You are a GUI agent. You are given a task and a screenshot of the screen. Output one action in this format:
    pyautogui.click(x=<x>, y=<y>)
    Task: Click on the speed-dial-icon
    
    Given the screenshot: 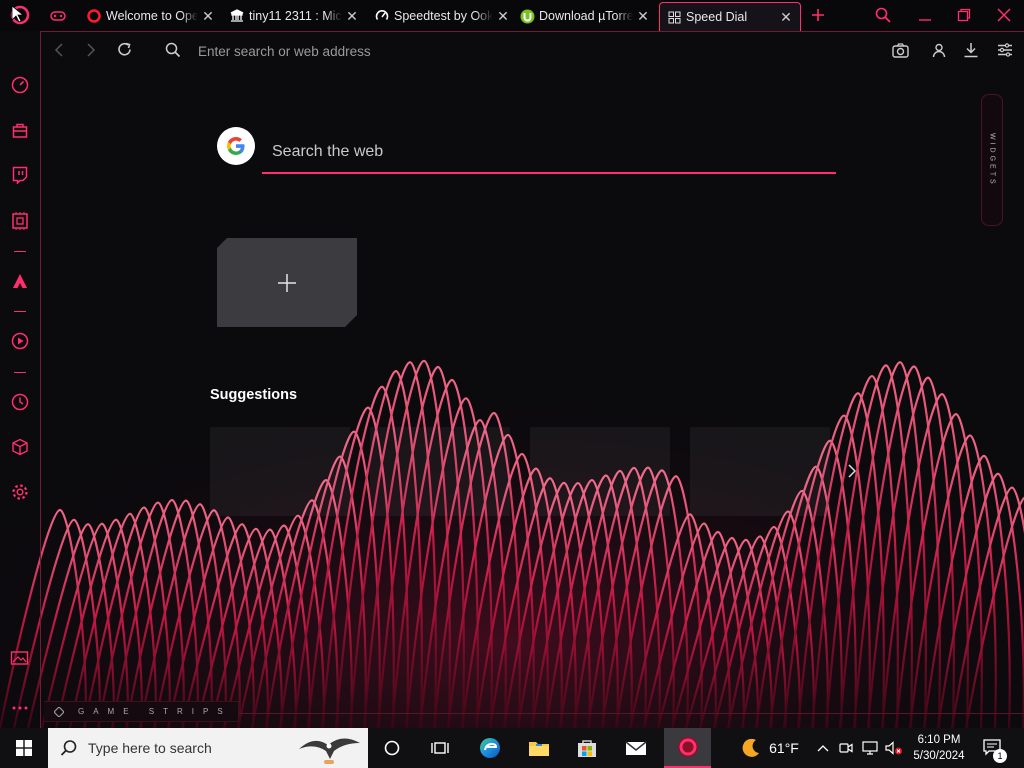 What is the action you would take?
    pyautogui.click(x=674, y=17)
    